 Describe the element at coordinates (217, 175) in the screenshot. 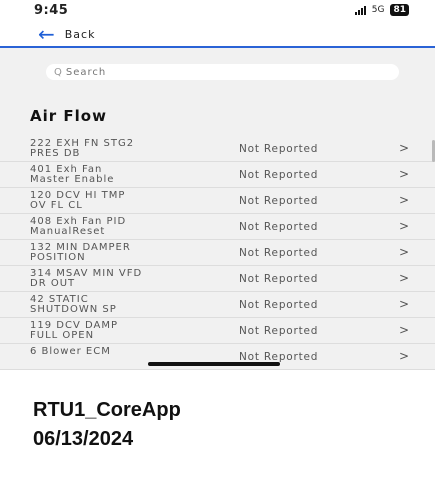

I see `list-item: 401 Exh Fan Master Enable Not Reported >` at that location.